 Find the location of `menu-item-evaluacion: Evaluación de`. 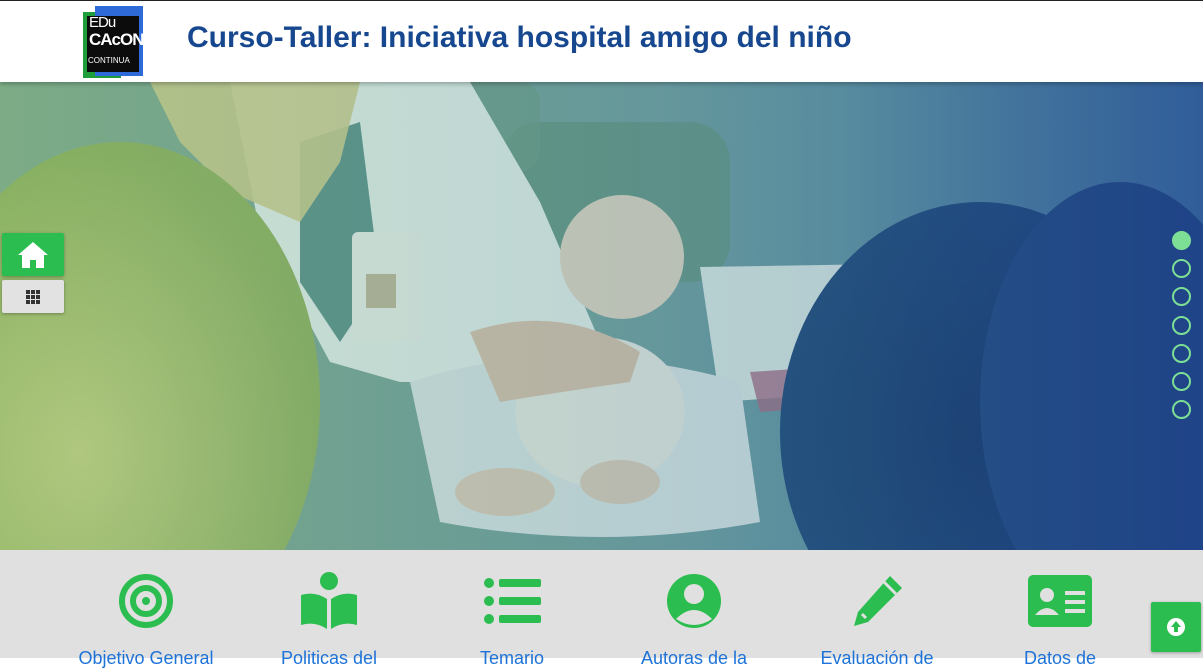

menu-item-evaluacion: Evaluación de is located at coordinates (877, 619).